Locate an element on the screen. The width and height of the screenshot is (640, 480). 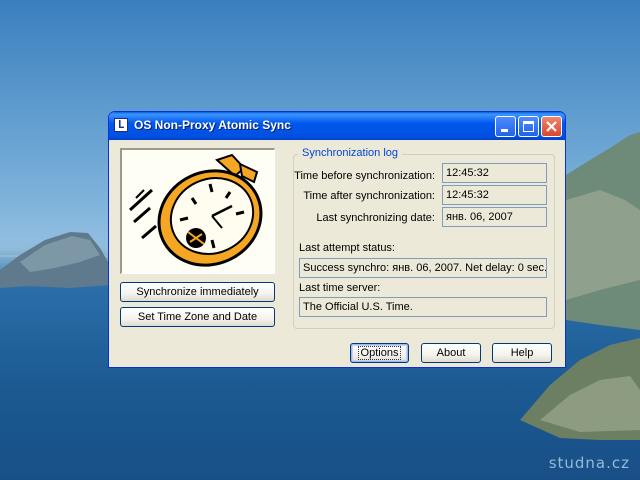
synchronize-button: Synchronize immediately is located at coordinates (197, 292).